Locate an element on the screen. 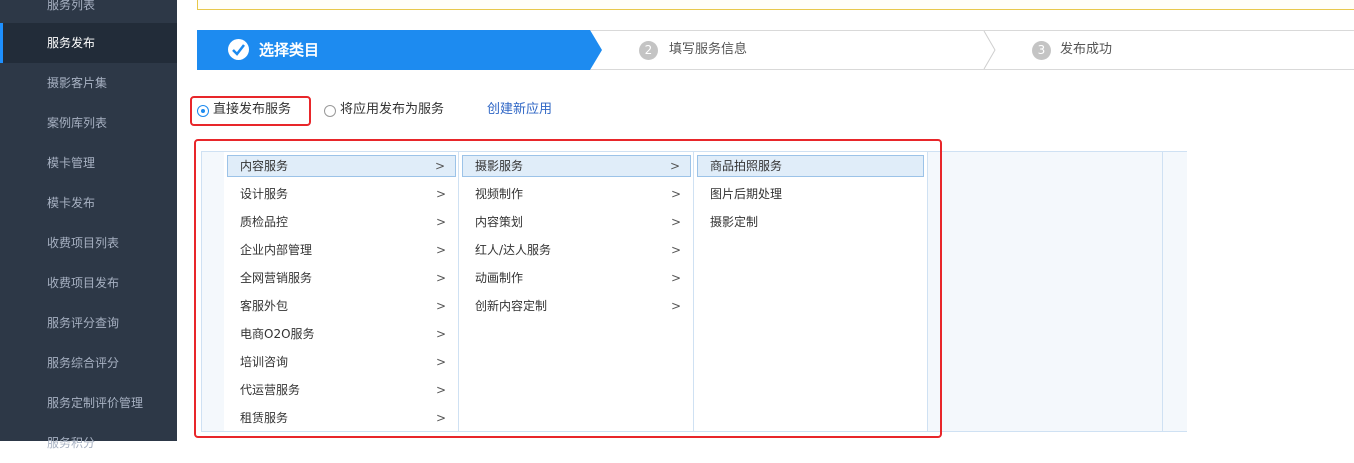 Image resolution: width=1354 pixels, height=463 pixels. create-app-link: 创建新应用 is located at coordinates (519, 110).